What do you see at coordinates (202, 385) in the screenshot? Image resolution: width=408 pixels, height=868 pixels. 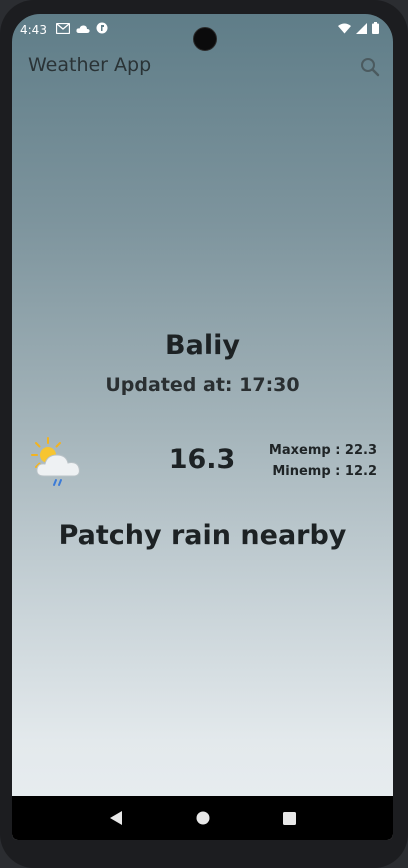 I see `updated-time: Updated at: 17:30` at bounding box center [202, 385].